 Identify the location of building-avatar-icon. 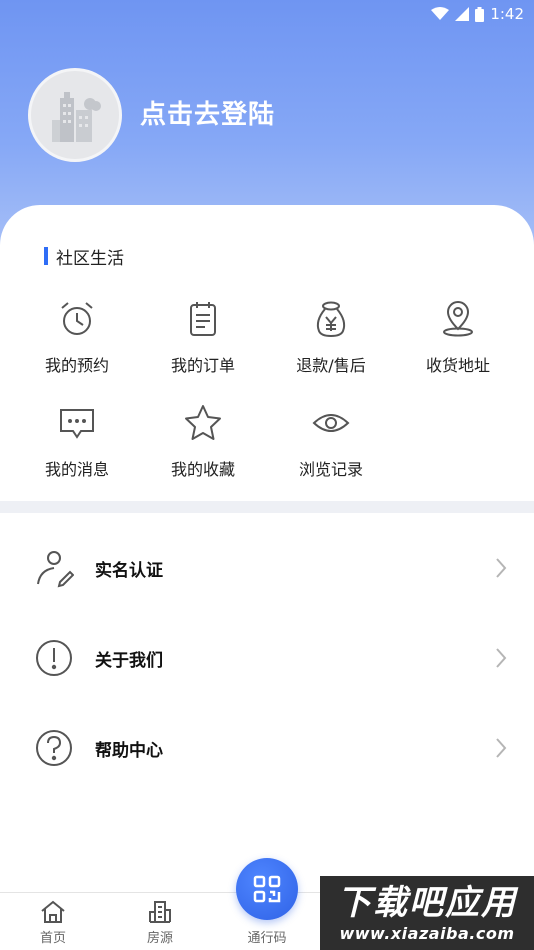
(76, 117).